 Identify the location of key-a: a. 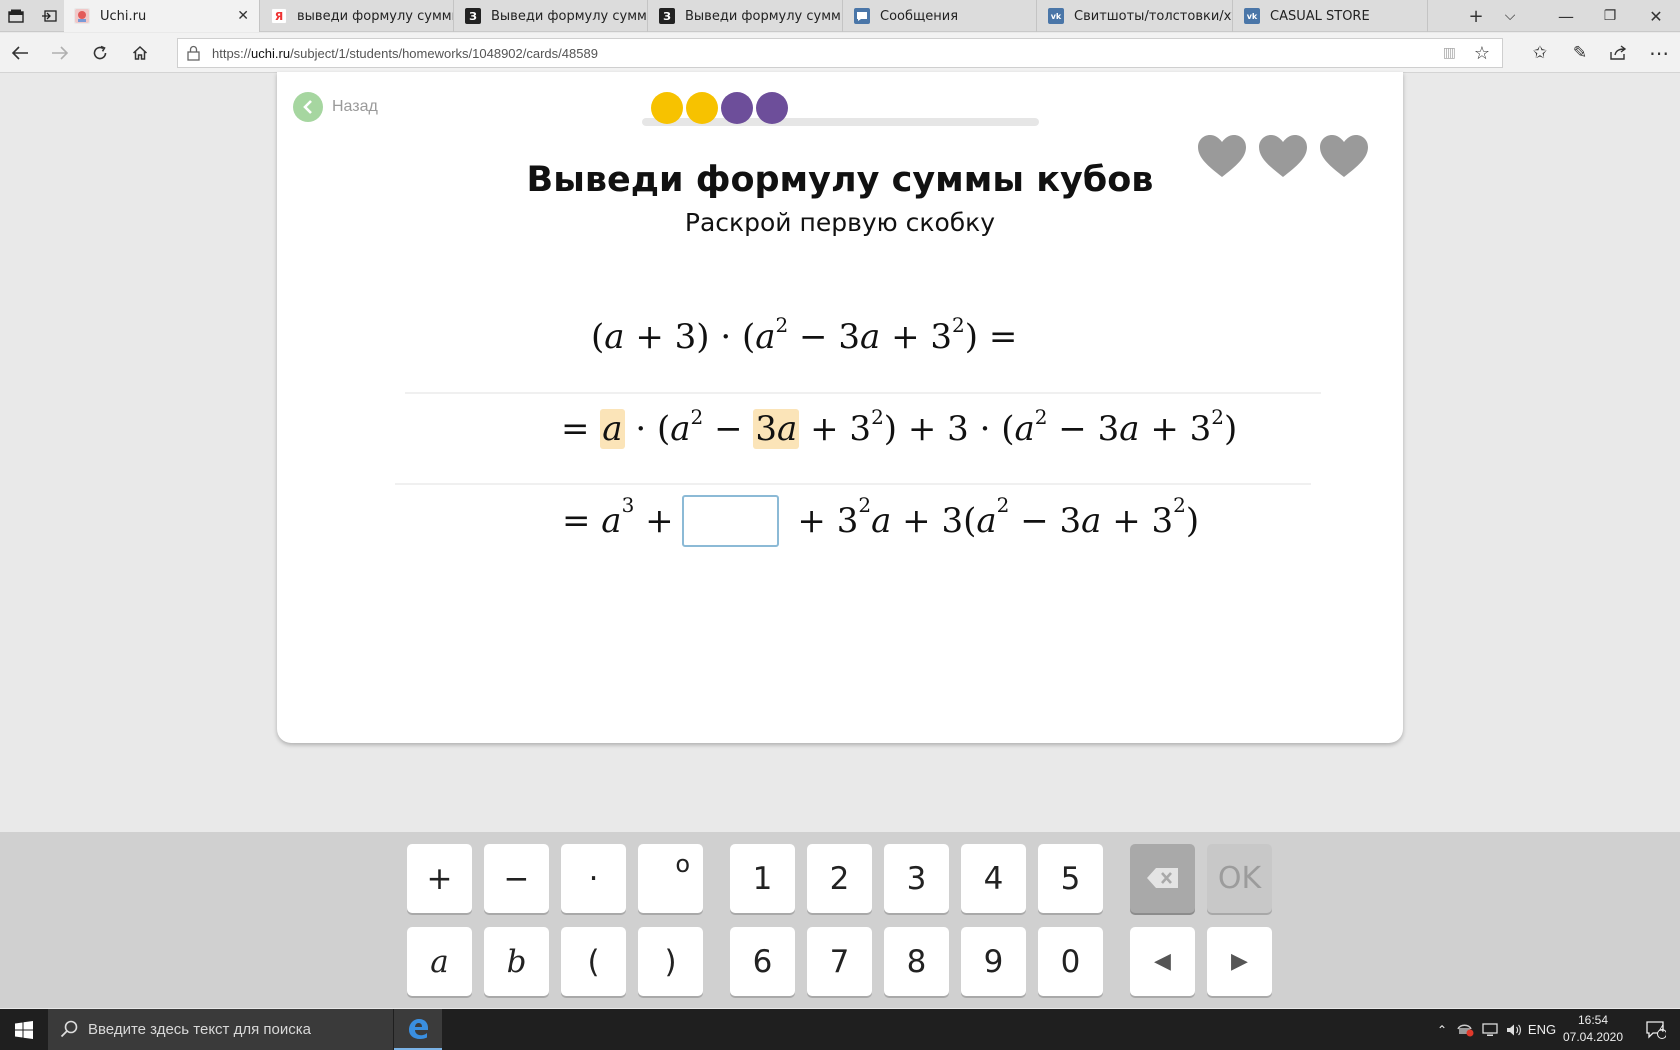
(439, 961).